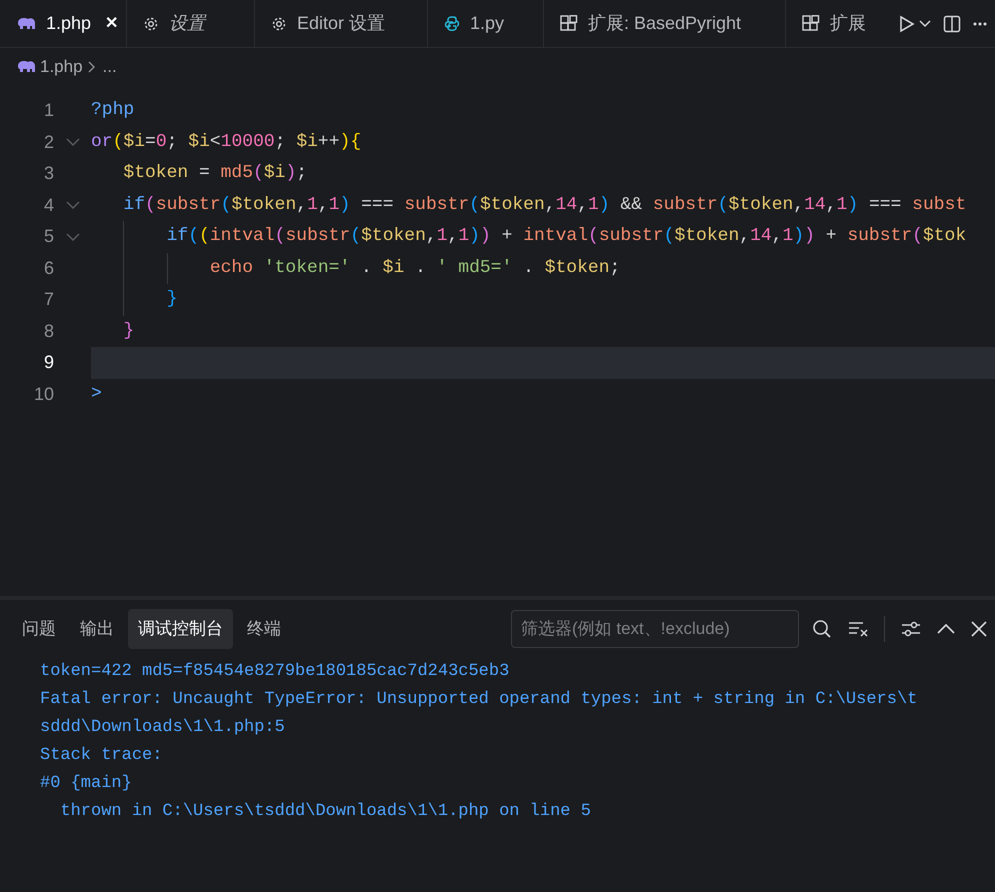  I want to click on caret-icon, so click(925, 24).